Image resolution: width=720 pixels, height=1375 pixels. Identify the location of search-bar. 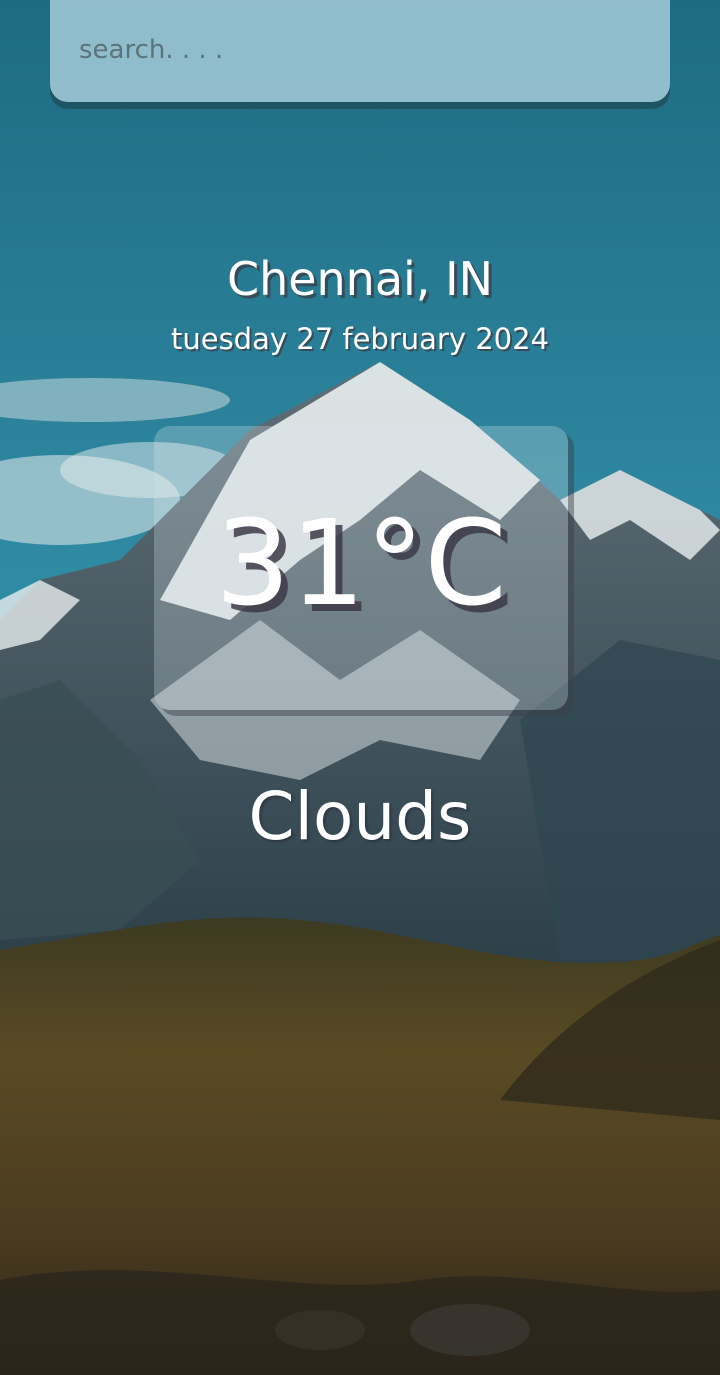
(360, 51).